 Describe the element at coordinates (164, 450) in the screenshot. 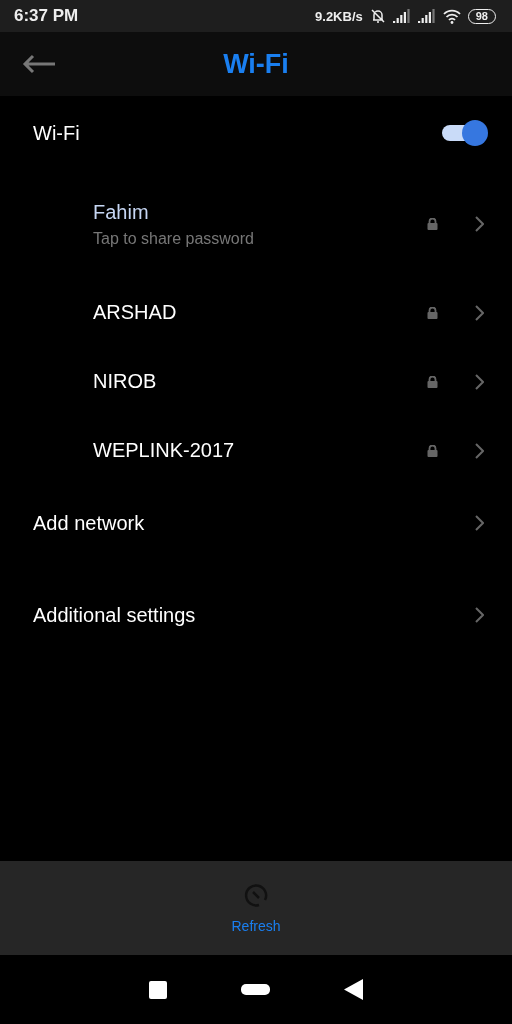

I see `network-name: WEPLINK-2017` at that location.